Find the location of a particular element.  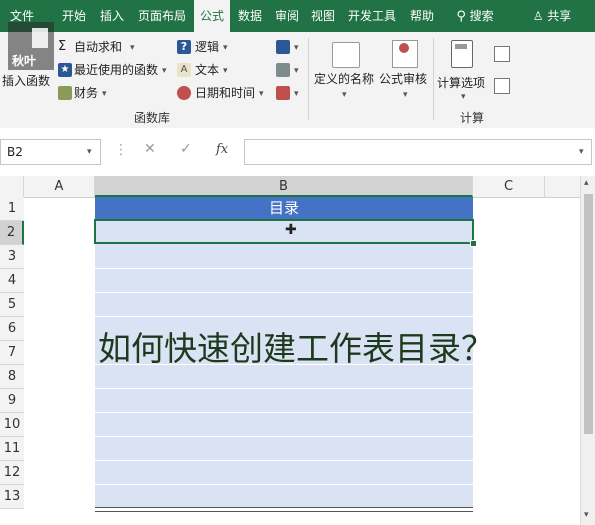

tab-help: 帮助 is located at coordinates (422, 16).